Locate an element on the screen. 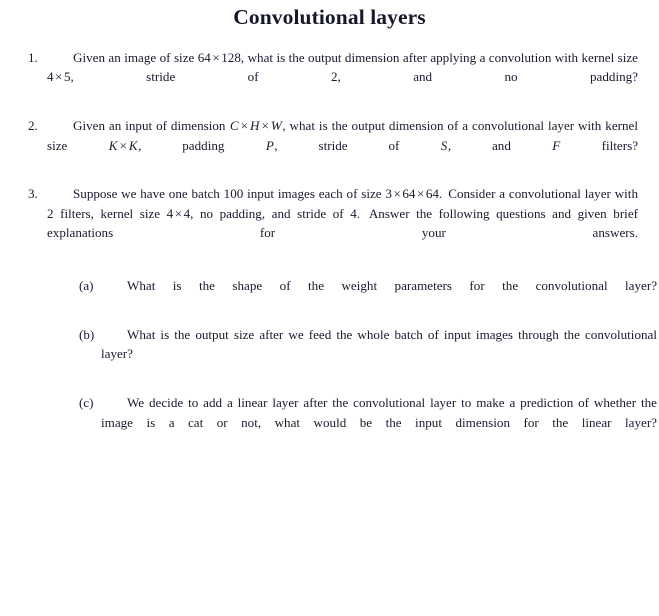 This screenshot has height=616, width=659. text-run: , and no padding? is located at coordinates (487, 77).